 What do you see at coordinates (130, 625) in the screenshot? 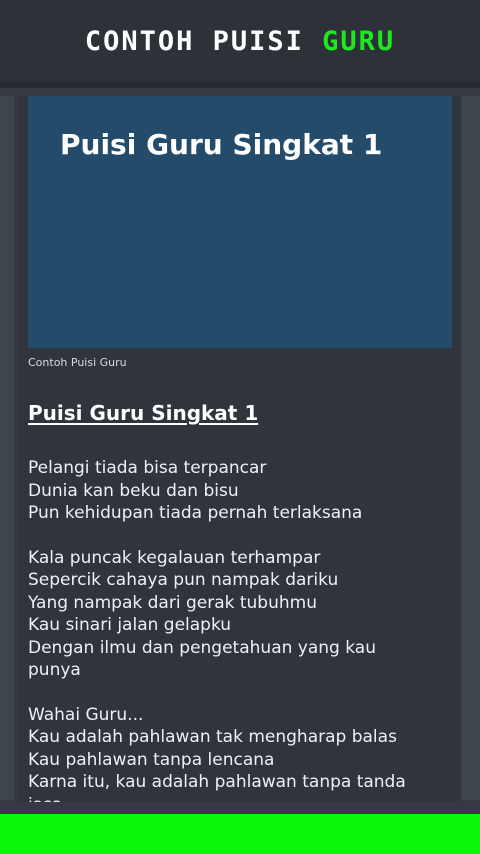
I see `poem-line: Kau sinari jalan gelapku` at bounding box center [130, 625].